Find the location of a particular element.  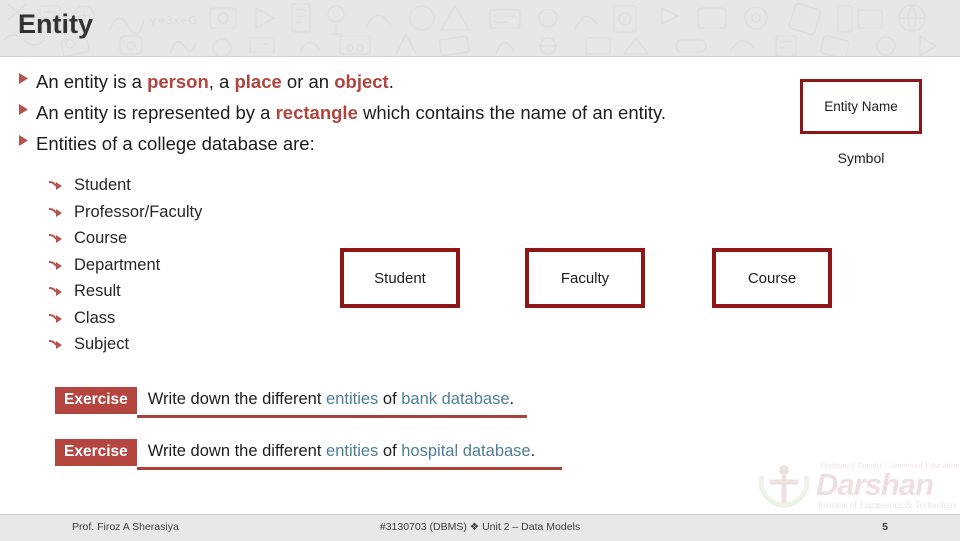

list-item-label: Class is located at coordinates (95, 317).